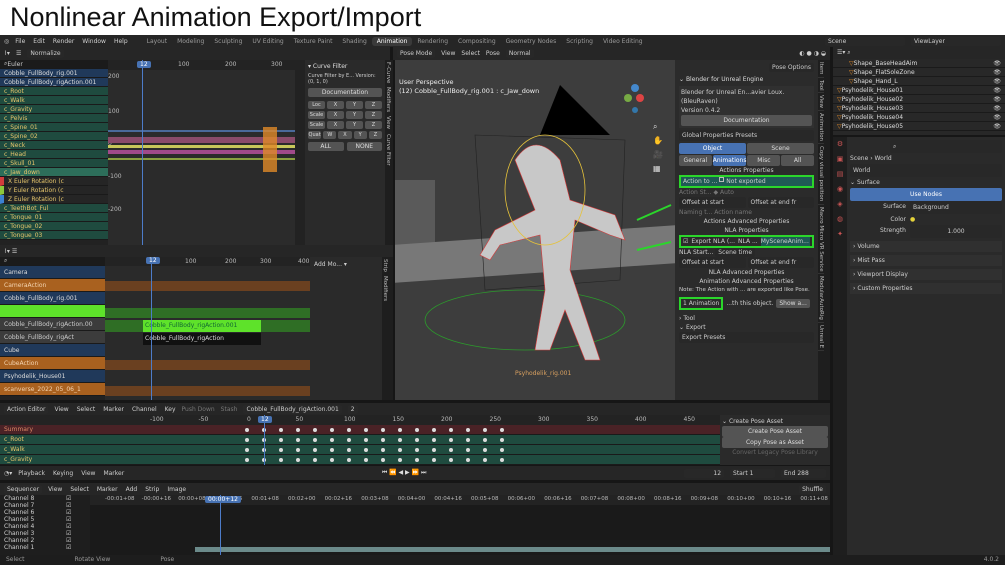 Image resolution: width=1005 pixels, height=565 pixels. What do you see at coordinates (63, 473) in the screenshot?
I see `menu-keying: Keying` at bounding box center [63, 473].